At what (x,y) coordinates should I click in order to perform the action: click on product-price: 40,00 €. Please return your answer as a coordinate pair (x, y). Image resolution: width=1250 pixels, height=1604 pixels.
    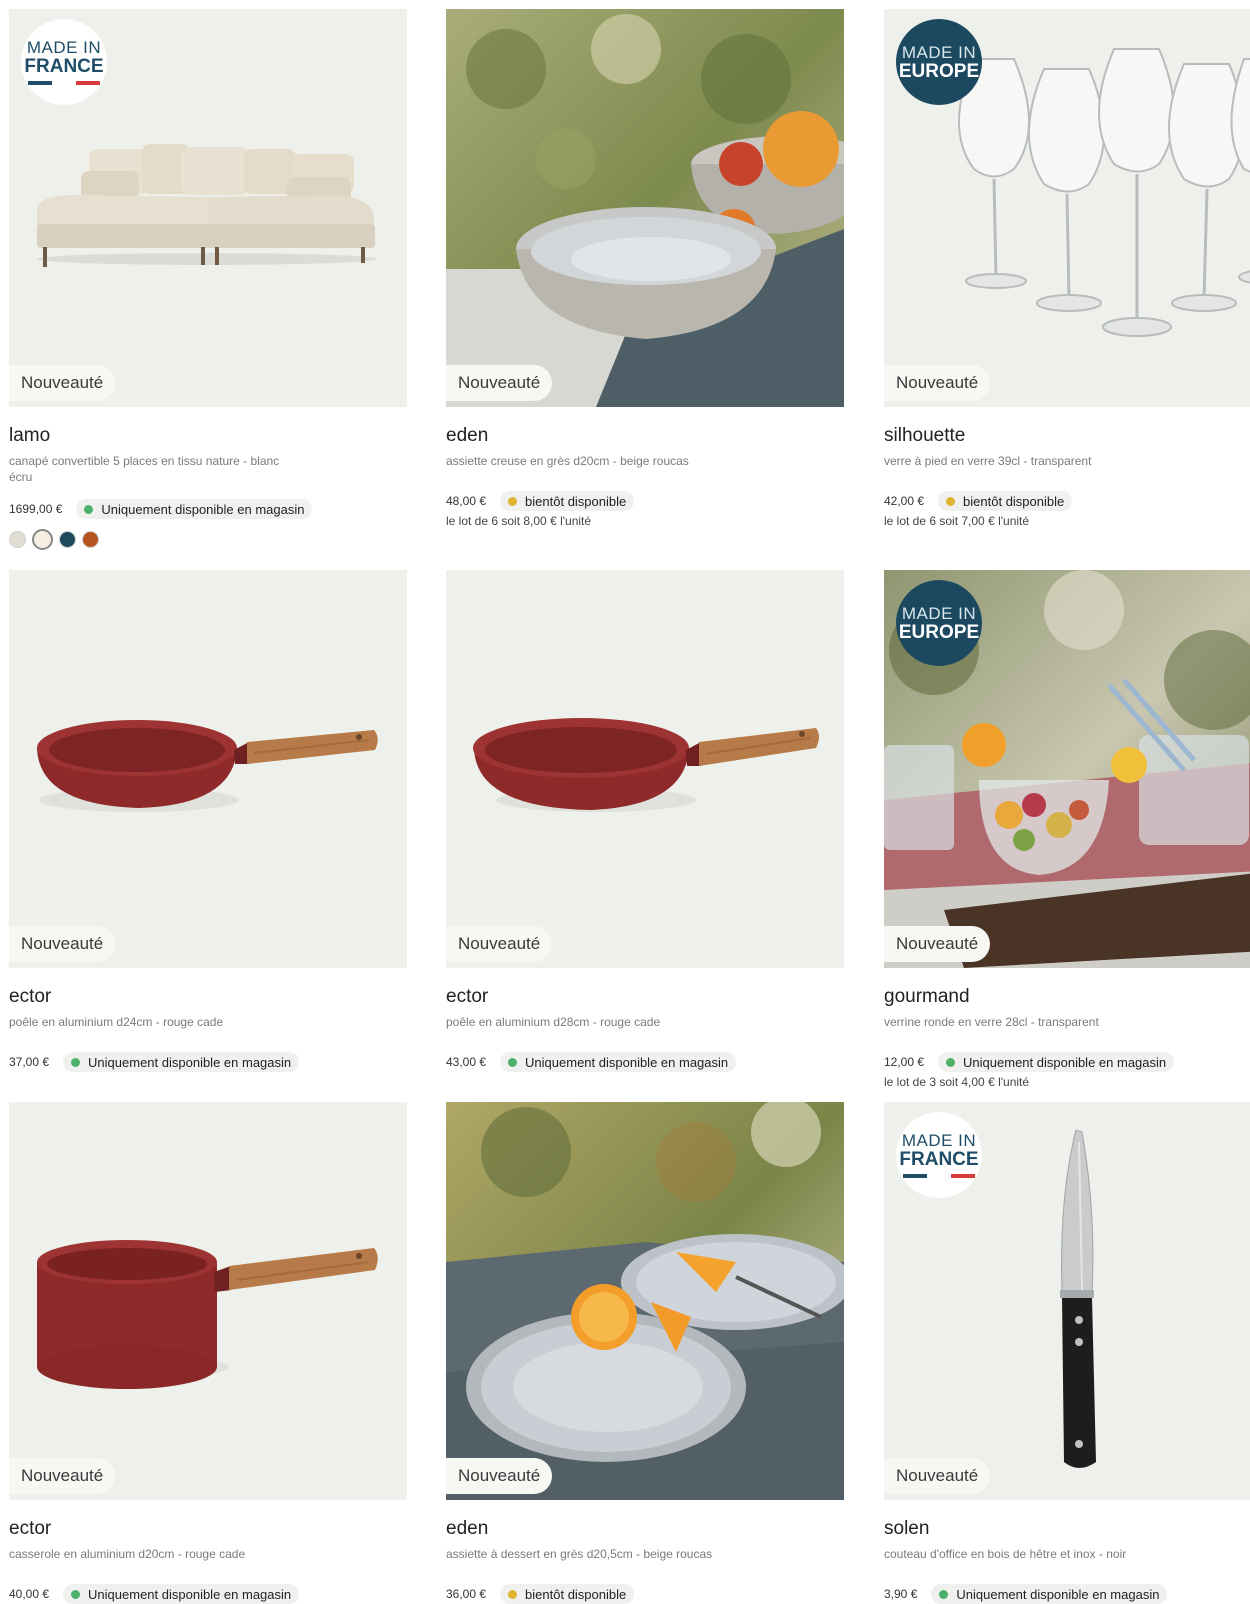
    Looking at the image, I should click on (29, 1594).